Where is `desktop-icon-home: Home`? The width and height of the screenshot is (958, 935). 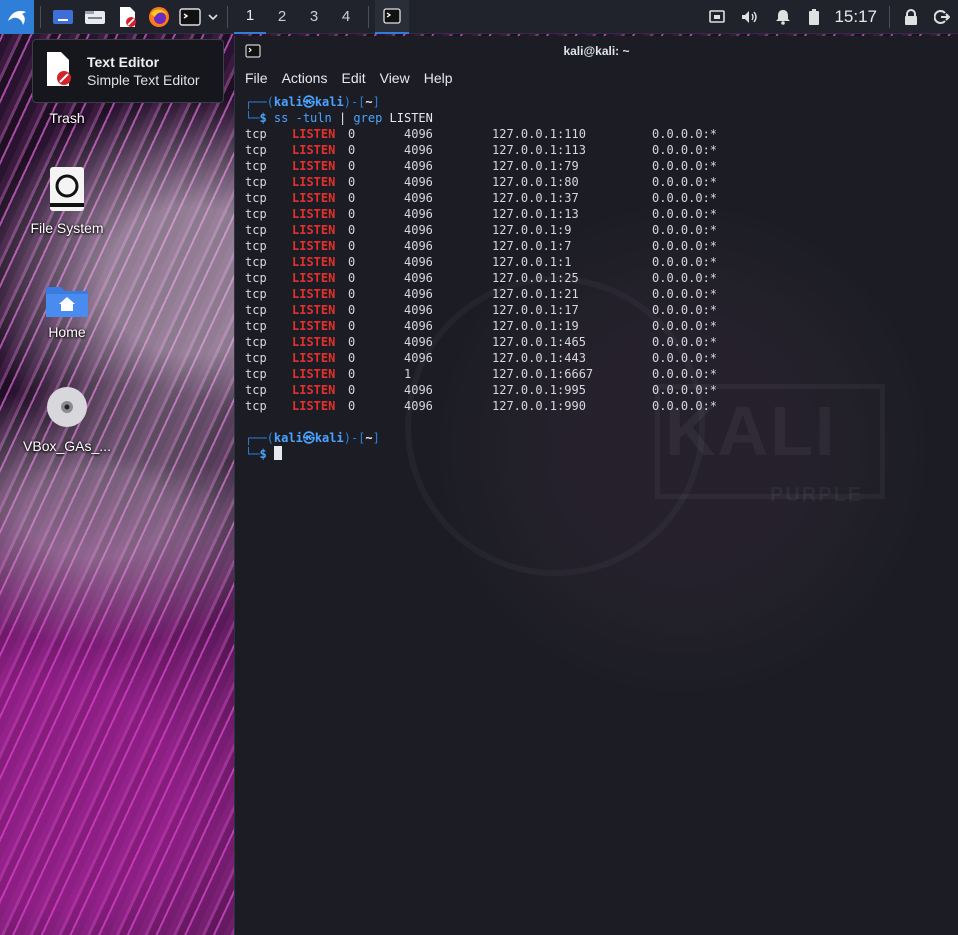 desktop-icon-home: Home is located at coordinates (67, 311).